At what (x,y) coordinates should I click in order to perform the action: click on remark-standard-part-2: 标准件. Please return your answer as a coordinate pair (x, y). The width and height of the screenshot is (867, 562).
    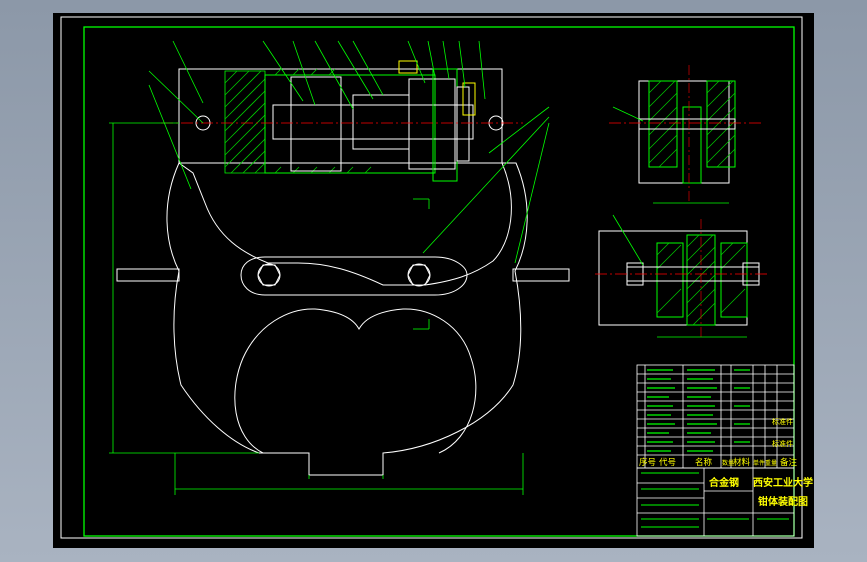
    Looking at the image, I should click on (782, 443).